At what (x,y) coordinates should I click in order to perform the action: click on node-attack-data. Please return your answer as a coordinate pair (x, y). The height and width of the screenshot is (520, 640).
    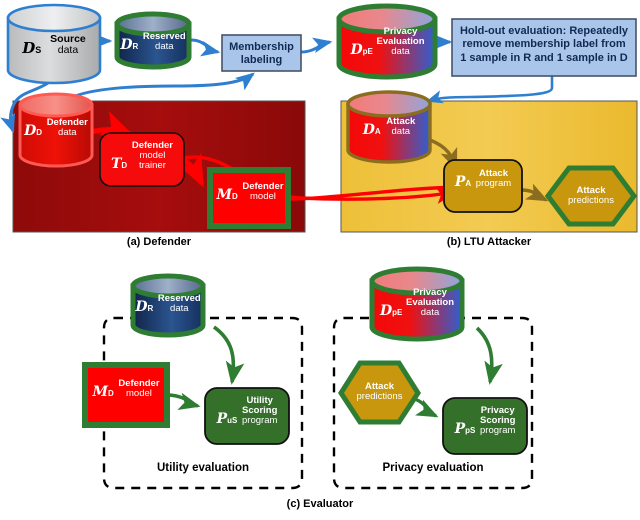
    Looking at the image, I should click on (389, 127).